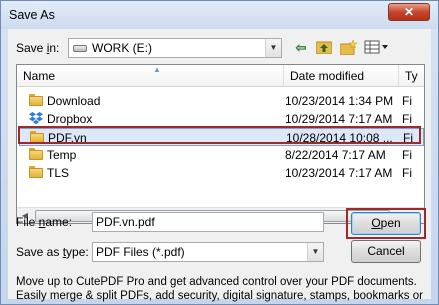  What do you see at coordinates (219, 15) in the screenshot?
I see `title-bar: Save As ✕` at bounding box center [219, 15].